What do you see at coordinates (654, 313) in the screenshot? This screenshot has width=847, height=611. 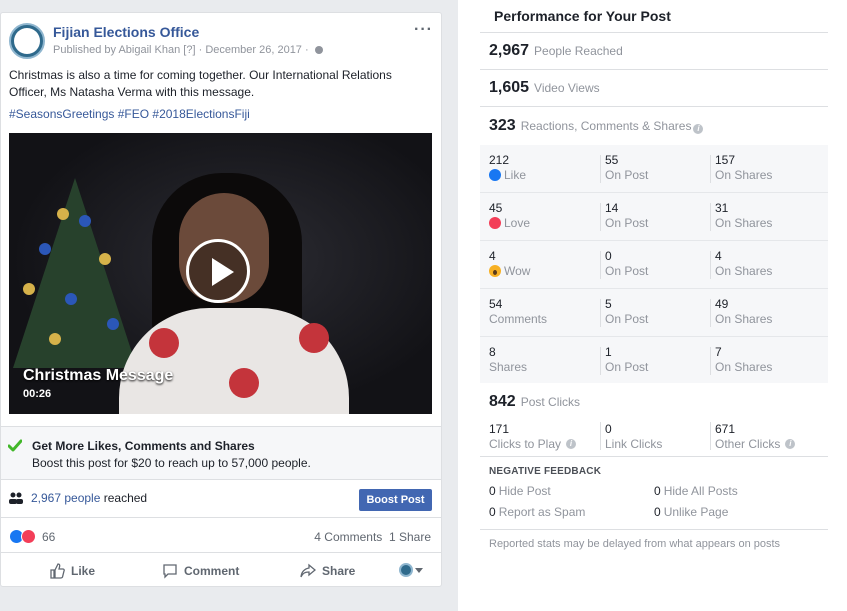 I see `breakdown-row-comments: 54 Comments 5 On Post 49 On Shares` at bounding box center [654, 313].